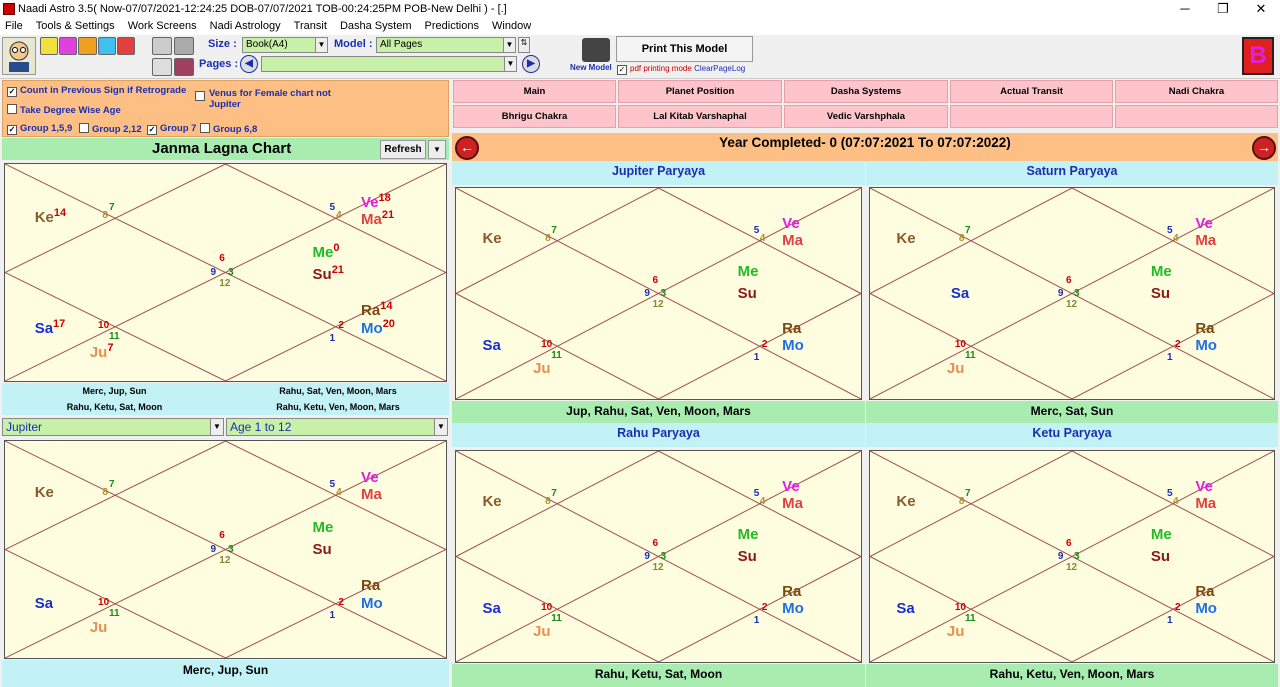 The height and width of the screenshot is (687, 1280). I want to click on letter-n-icon, so click(49, 46).